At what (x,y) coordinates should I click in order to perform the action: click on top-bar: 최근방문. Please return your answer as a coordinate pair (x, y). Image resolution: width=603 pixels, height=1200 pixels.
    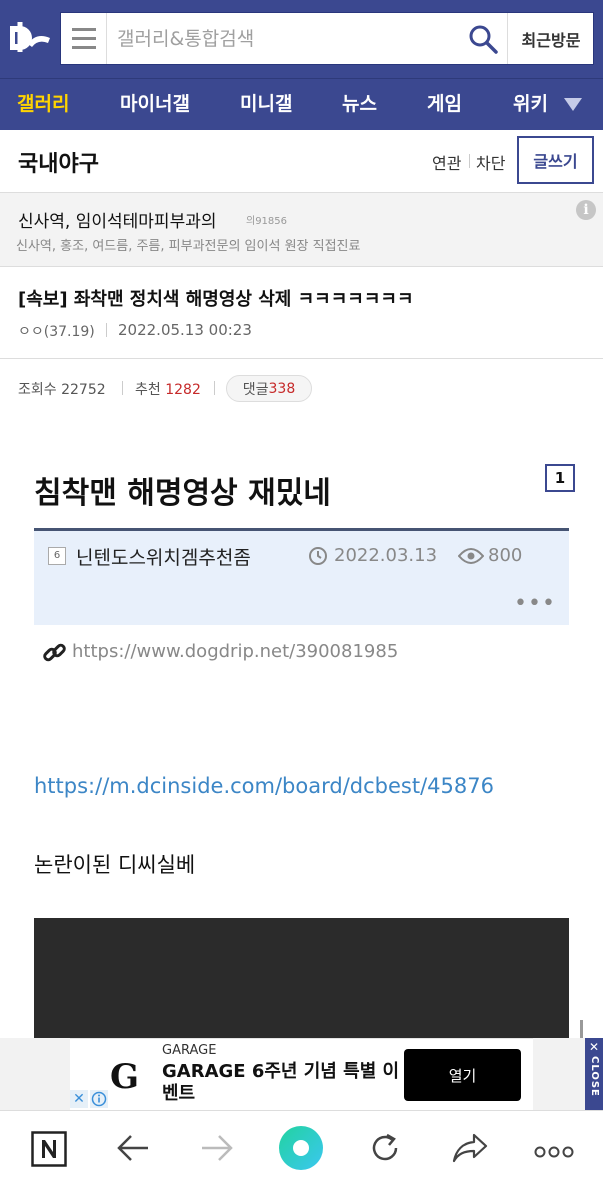
    Looking at the image, I should click on (301, 39).